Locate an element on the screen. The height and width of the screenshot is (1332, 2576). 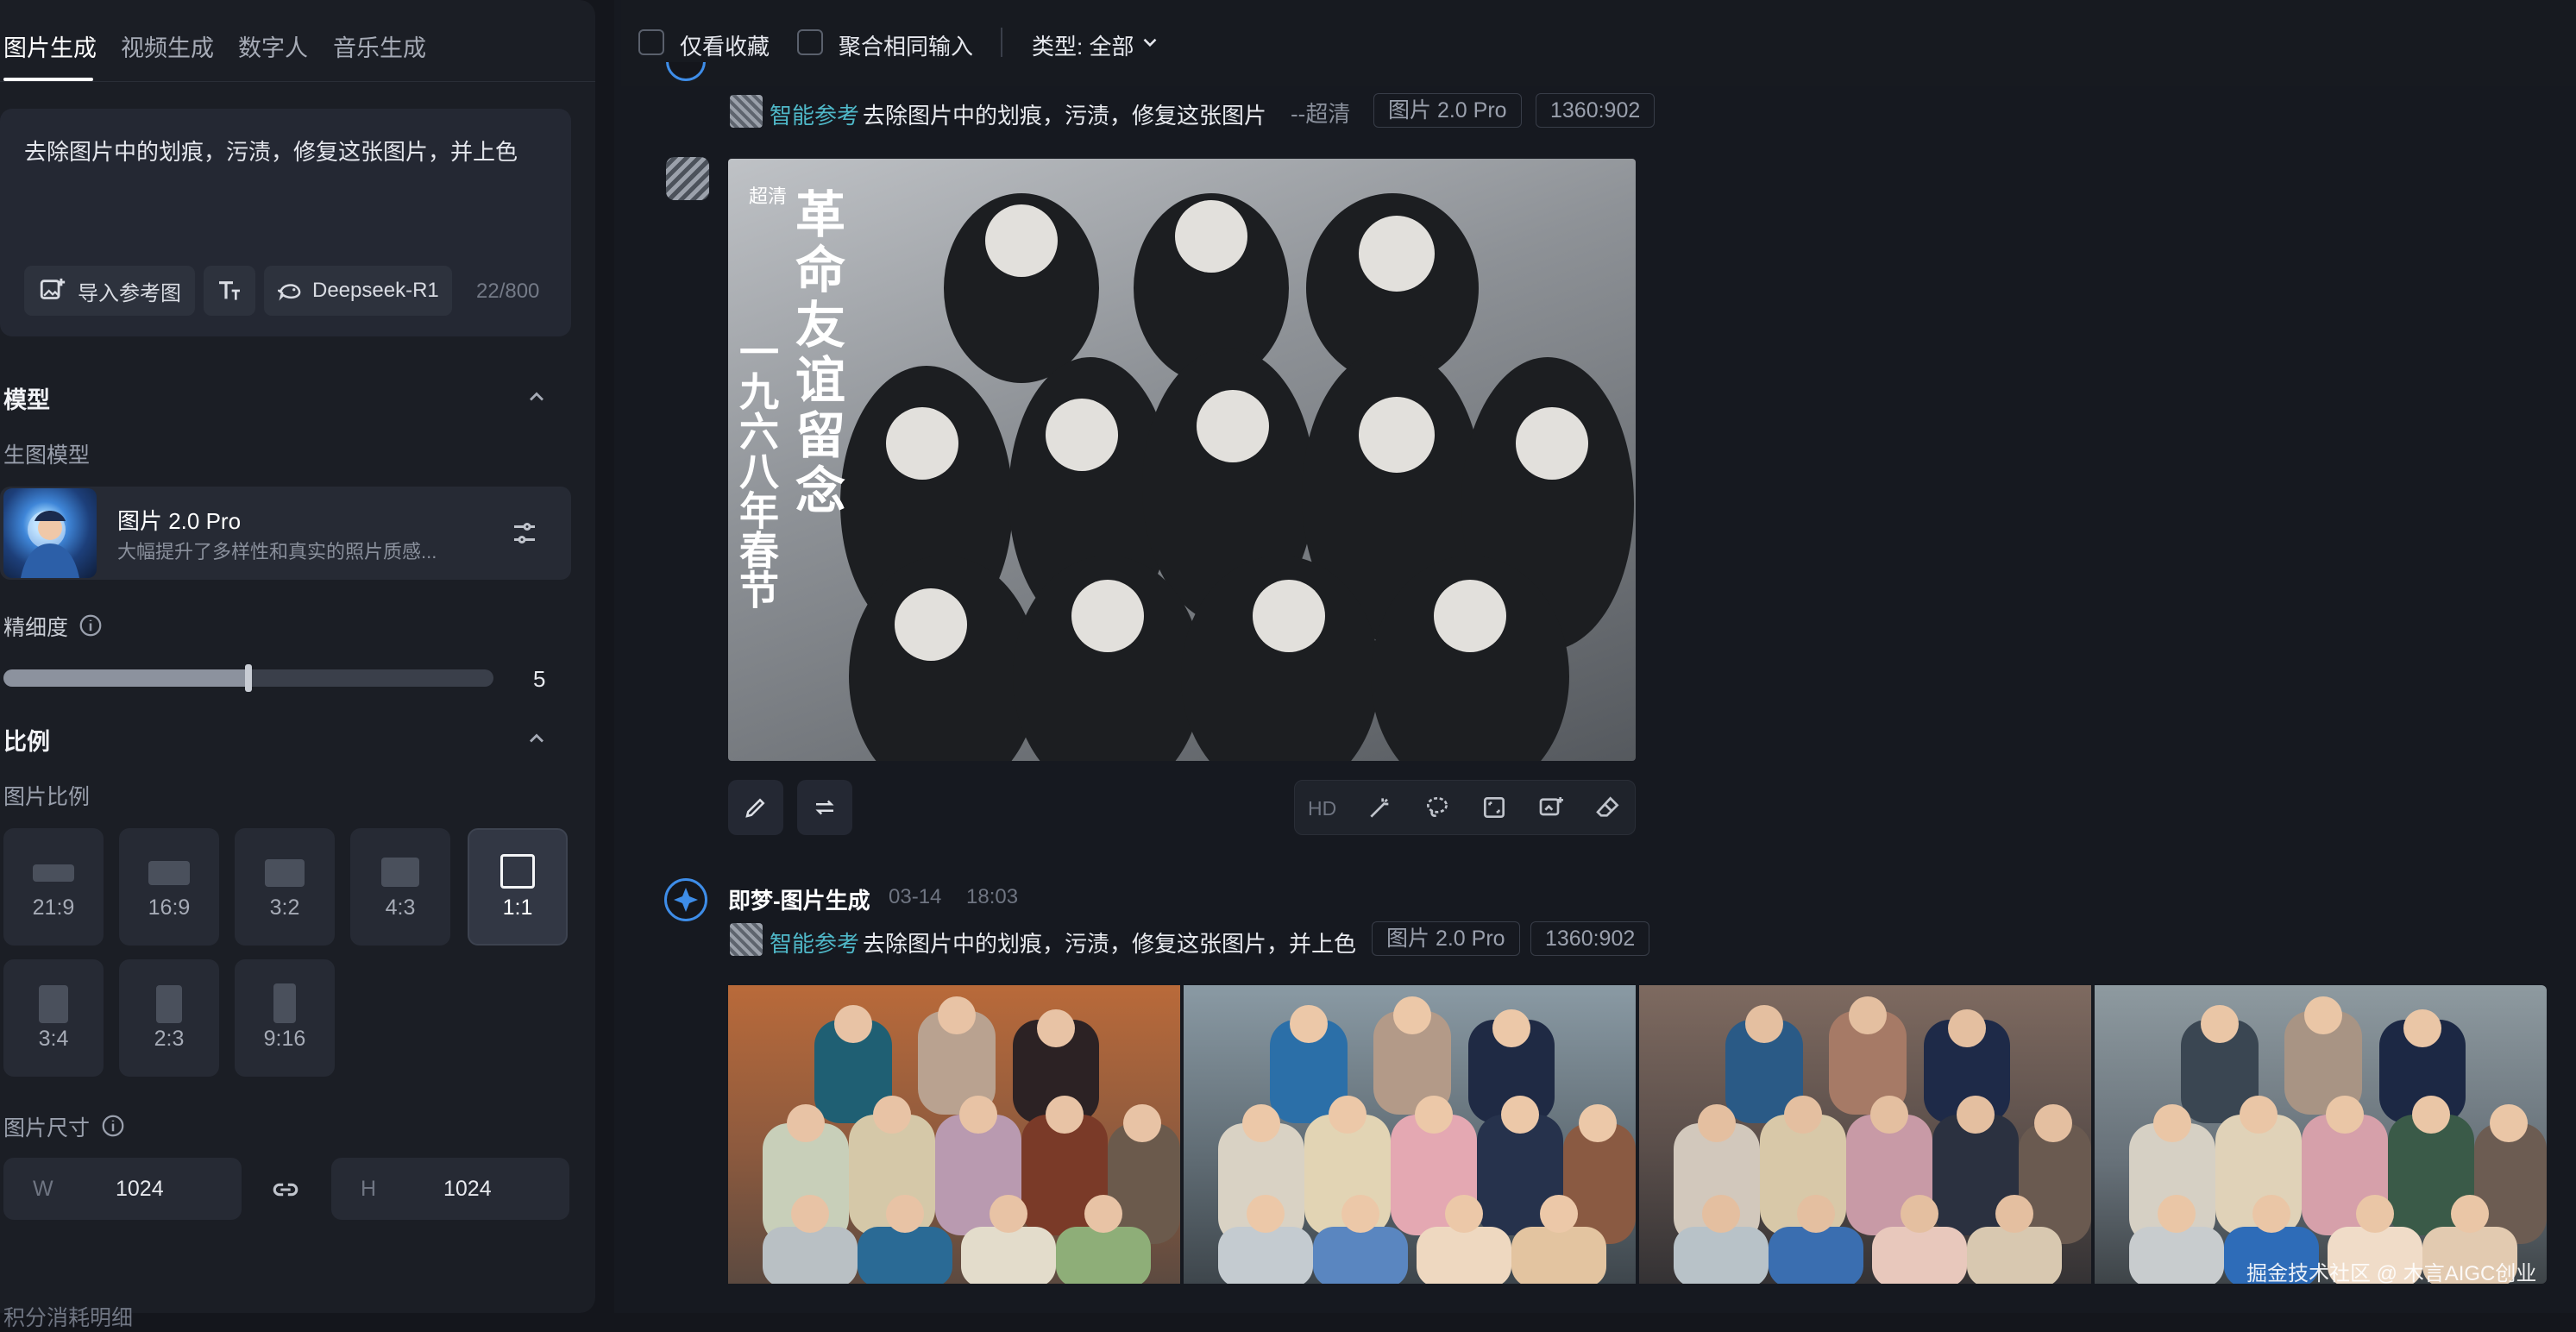
import-reference-label: 导入参考图 is located at coordinates (129, 293).